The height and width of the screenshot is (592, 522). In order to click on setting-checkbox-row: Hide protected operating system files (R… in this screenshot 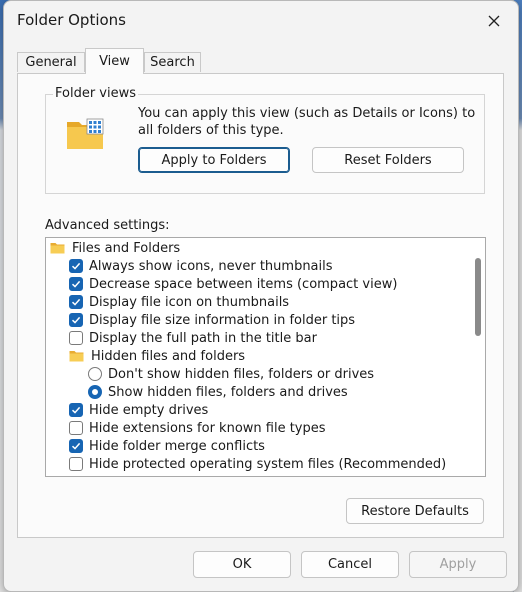, I will do `click(257, 464)`.